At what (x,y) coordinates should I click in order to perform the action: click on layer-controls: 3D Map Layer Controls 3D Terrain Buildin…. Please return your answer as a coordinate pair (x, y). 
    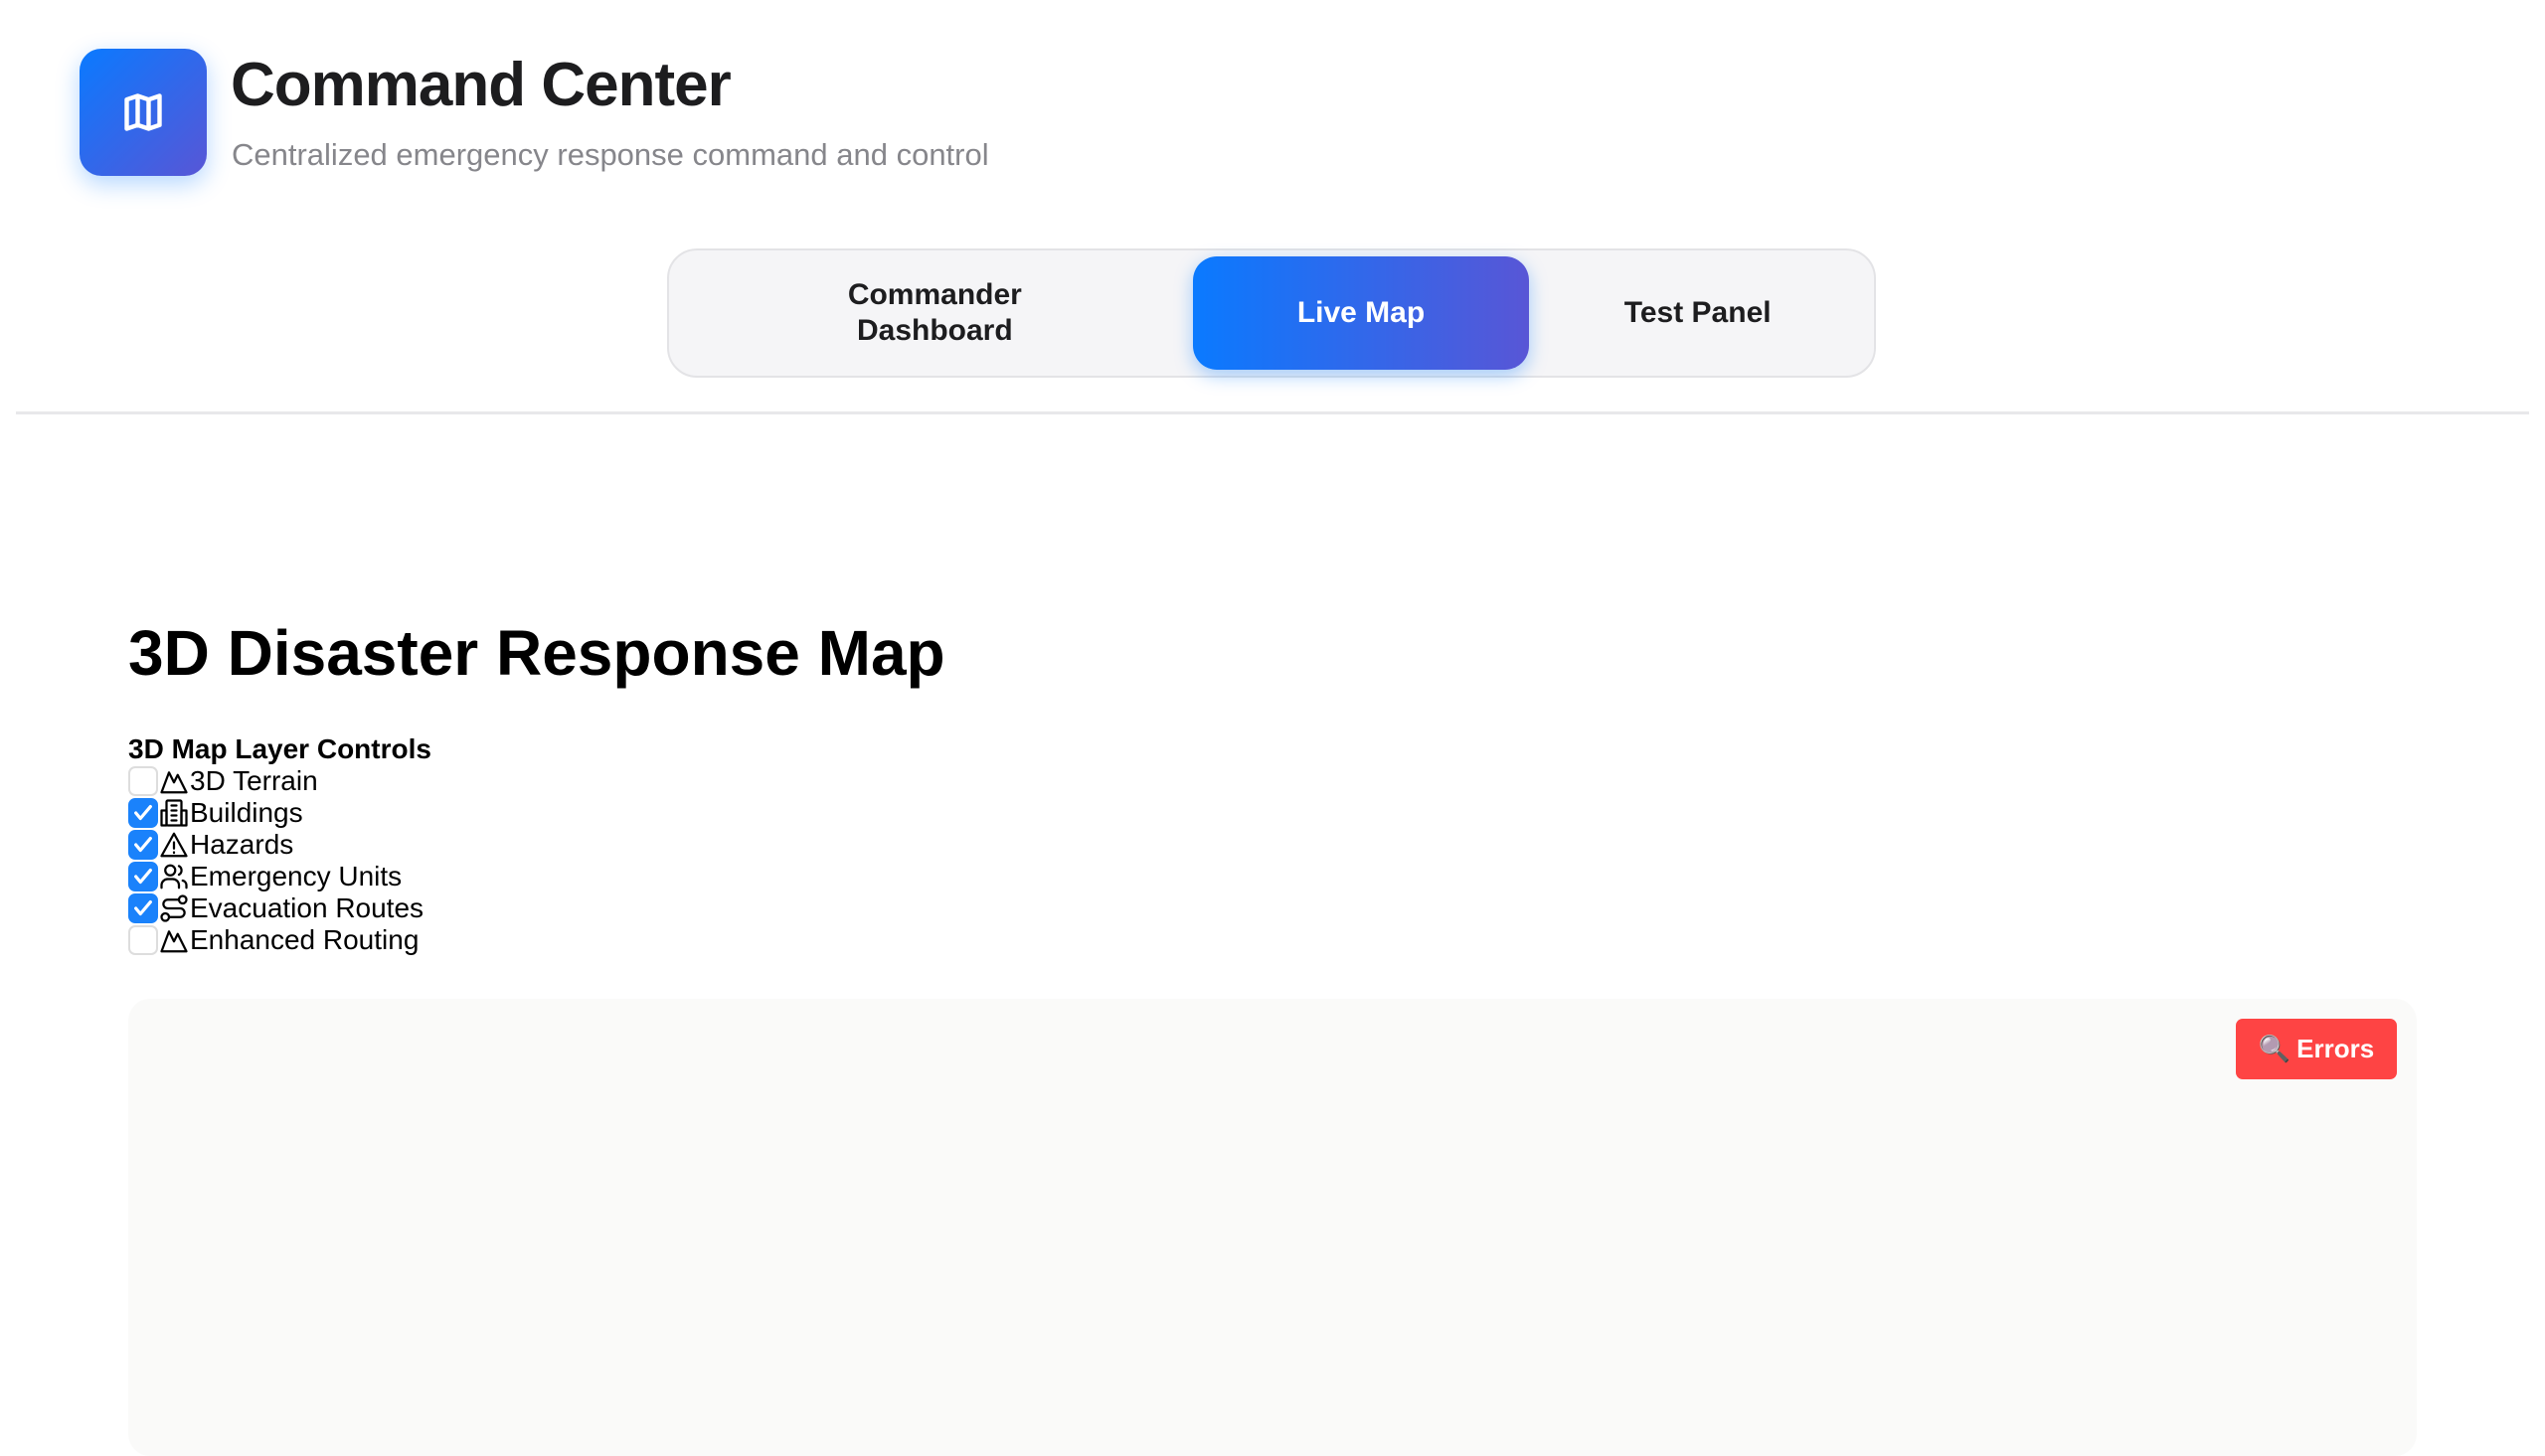
    Looking at the image, I should click on (279, 844).